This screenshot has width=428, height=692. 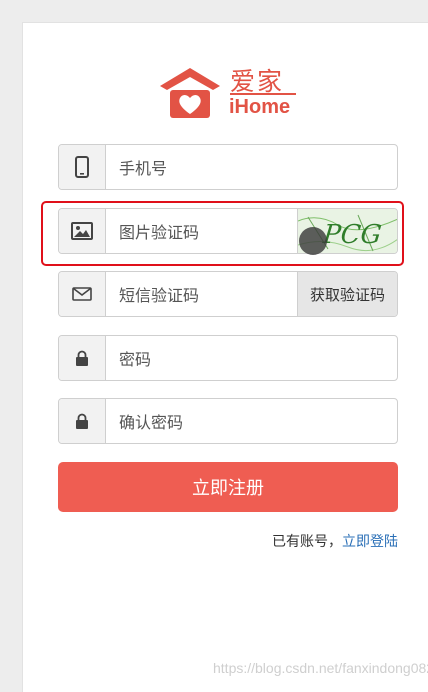 What do you see at coordinates (222, 233) in the screenshot?
I see `image-code-highlight-box` at bounding box center [222, 233].